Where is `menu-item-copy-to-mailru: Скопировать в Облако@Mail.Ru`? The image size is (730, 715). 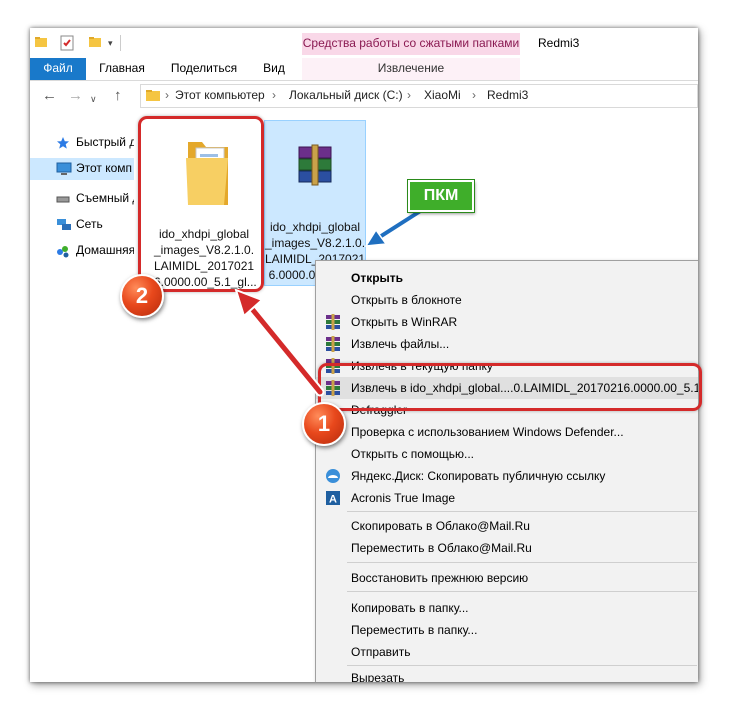 menu-item-copy-to-mailru: Скопировать в Облако@Mail.Ru is located at coordinates (507, 526).